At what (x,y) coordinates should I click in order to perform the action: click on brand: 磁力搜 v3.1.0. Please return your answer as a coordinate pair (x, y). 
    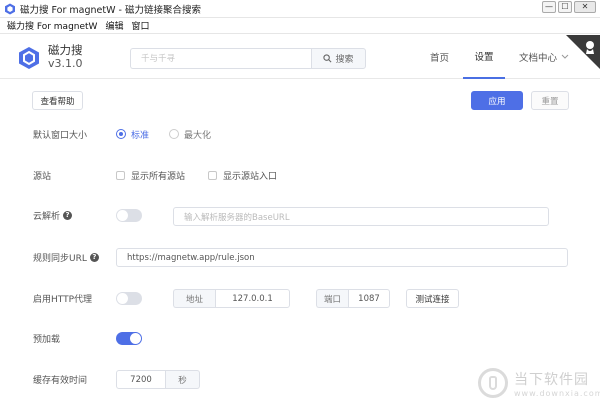
    Looking at the image, I should click on (65, 57).